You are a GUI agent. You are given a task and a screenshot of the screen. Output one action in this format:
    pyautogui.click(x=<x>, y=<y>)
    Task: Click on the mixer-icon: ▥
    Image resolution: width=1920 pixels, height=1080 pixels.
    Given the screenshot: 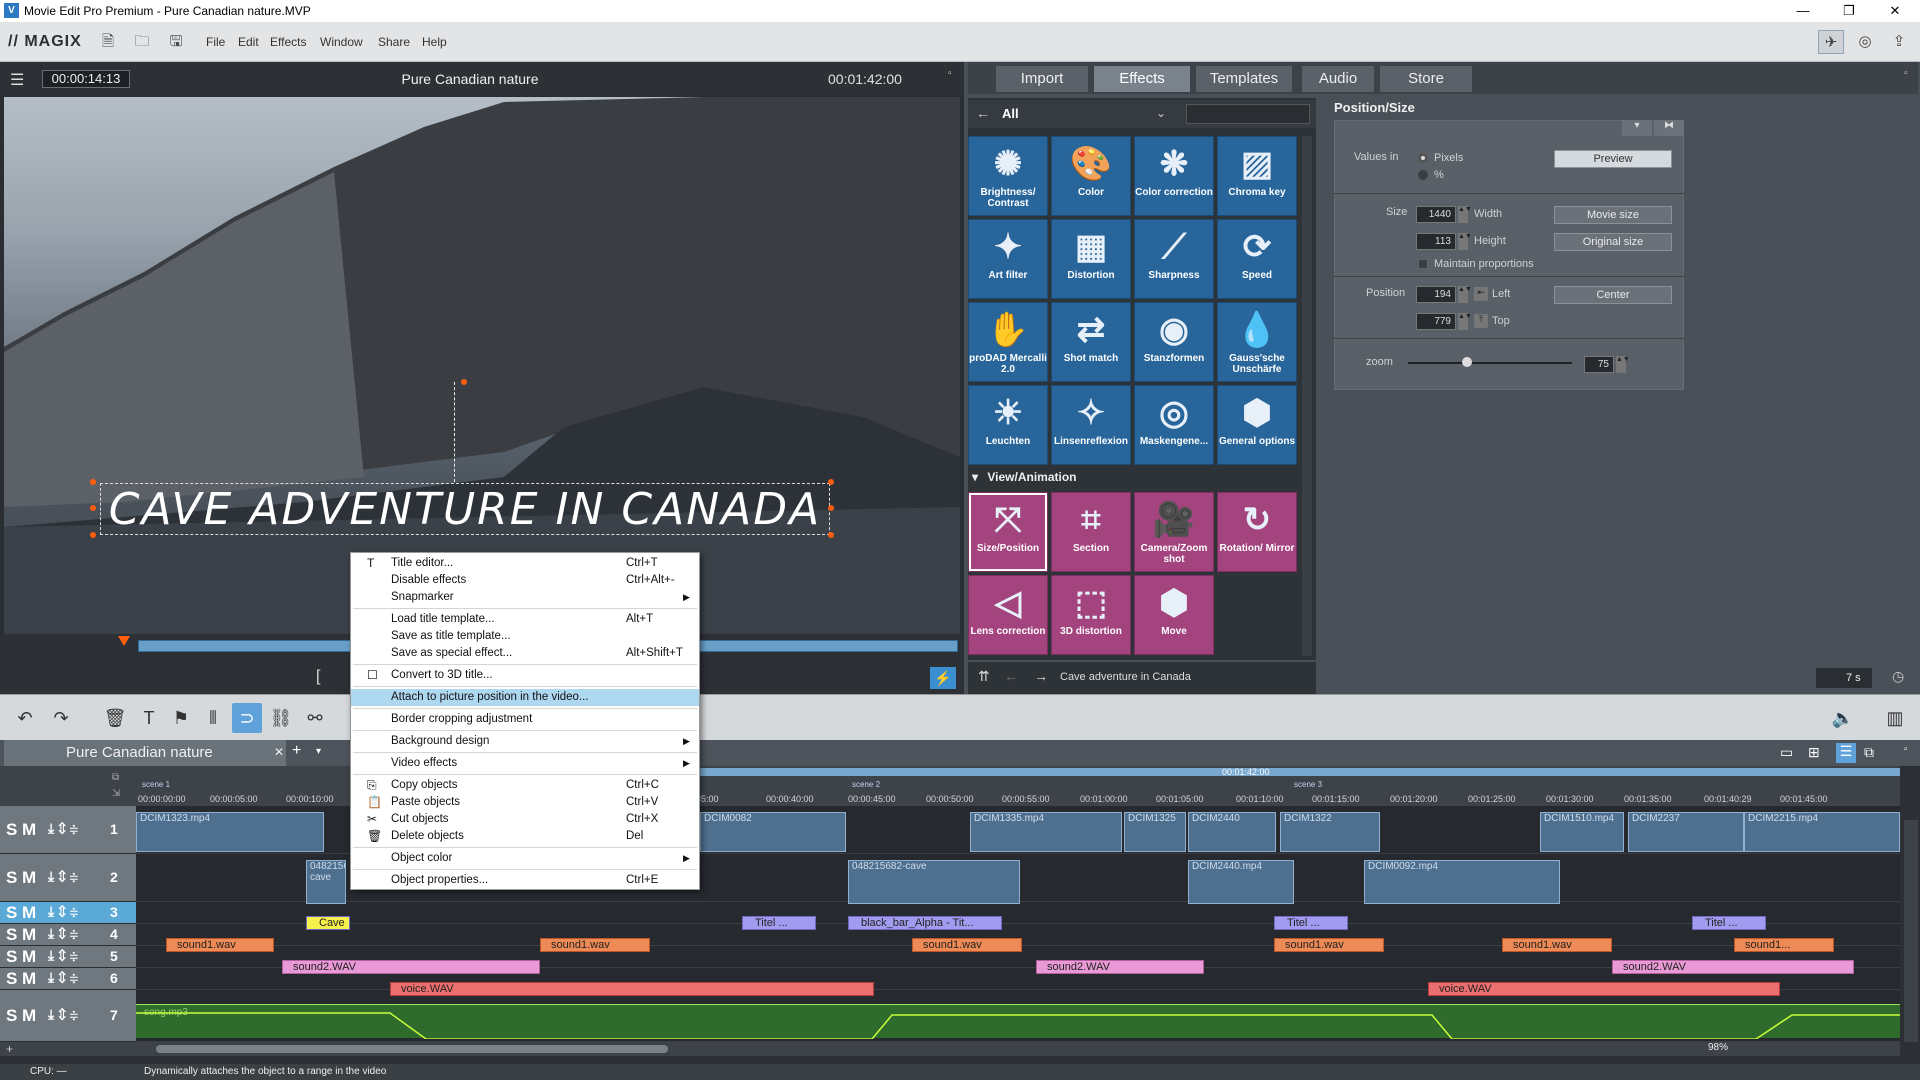 What is the action you would take?
    pyautogui.click(x=1895, y=718)
    